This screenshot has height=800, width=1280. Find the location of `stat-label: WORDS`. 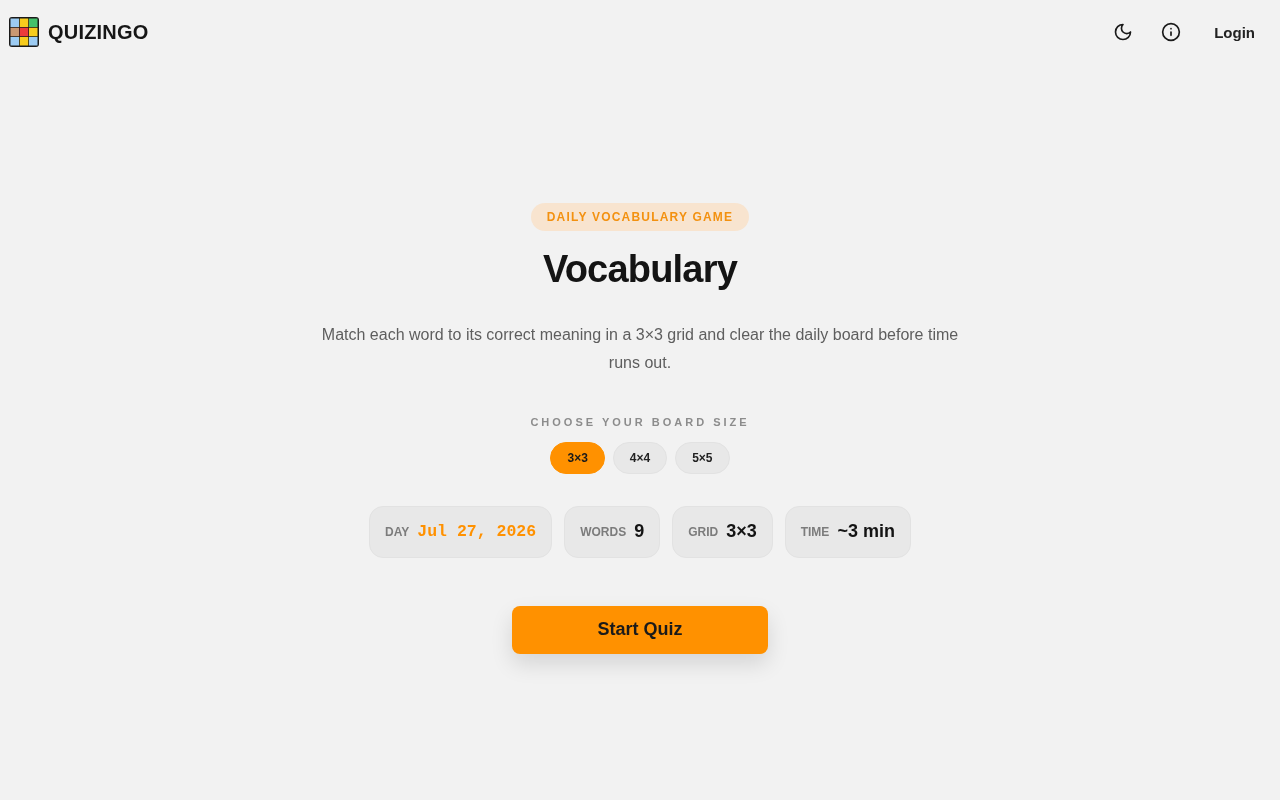

stat-label: WORDS is located at coordinates (603, 531).